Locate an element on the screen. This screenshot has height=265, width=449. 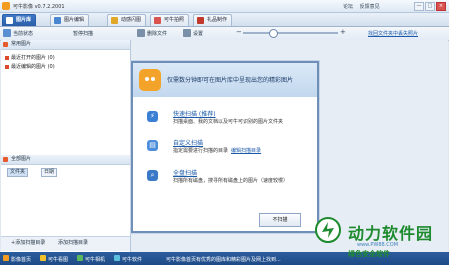
tab-label: 可牛拍照 is located at coordinates (174, 20).